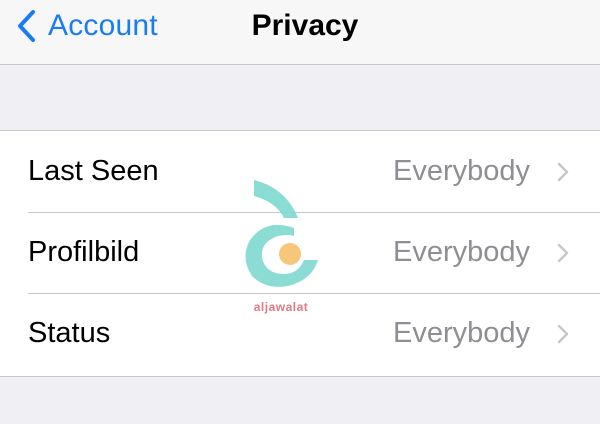 The height and width of the screenshot is (424, 600). Describe the element at coordinates (69, 333) in the screenshot. I see `list-item-label: Status` at that location.